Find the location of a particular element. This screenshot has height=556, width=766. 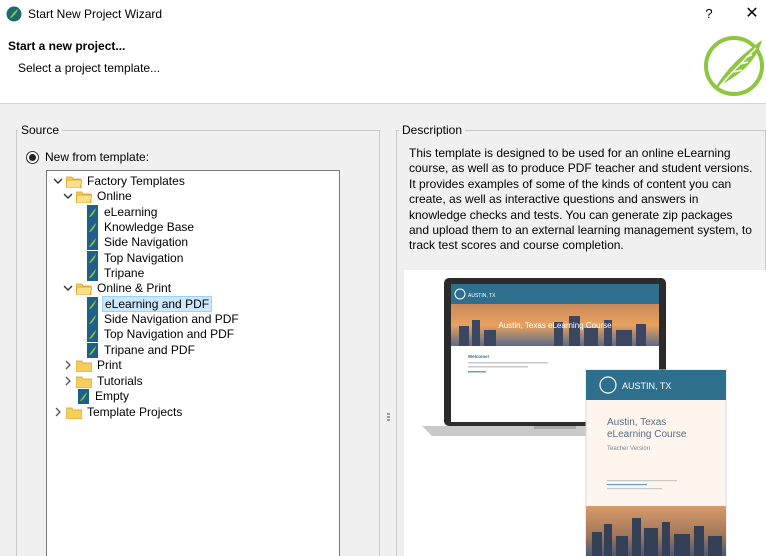

tree-node-tripane-and-pdf: Tripane and PDF is located at coordinates (142, 350).